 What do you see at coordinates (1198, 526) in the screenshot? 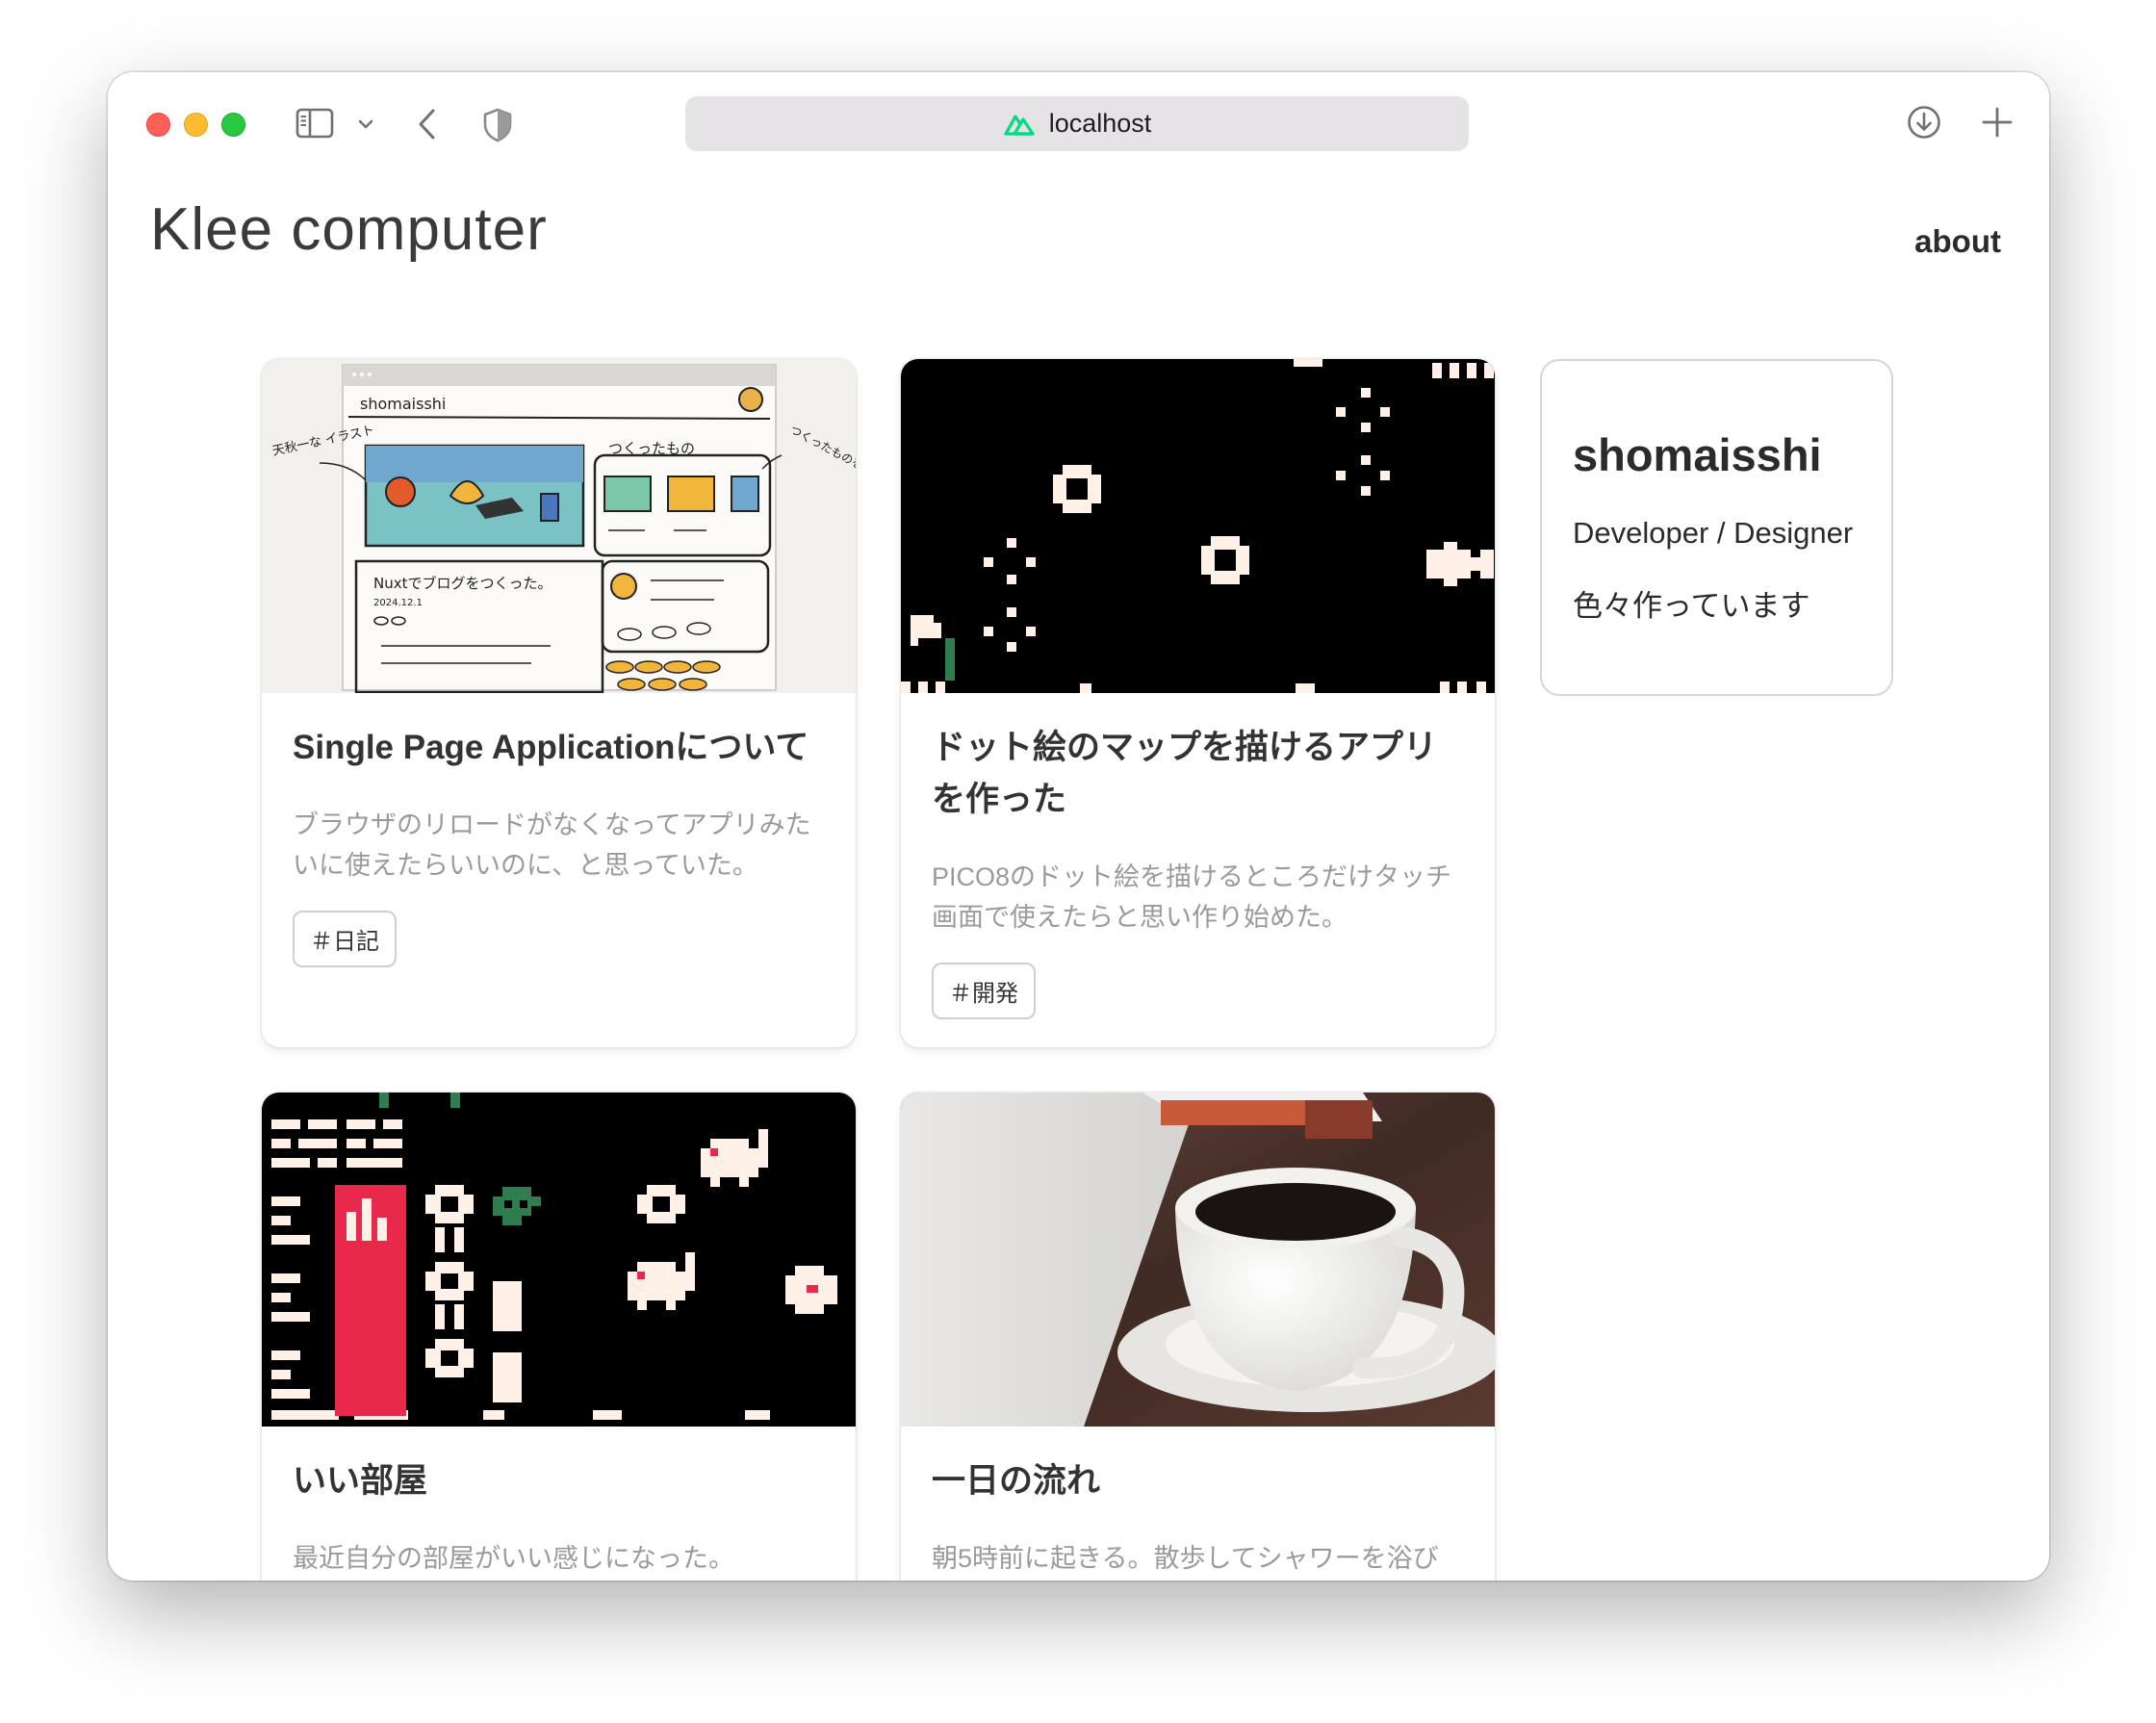
I see `post-thumbnail-pixel-map` at bounding box center [1198, 526].